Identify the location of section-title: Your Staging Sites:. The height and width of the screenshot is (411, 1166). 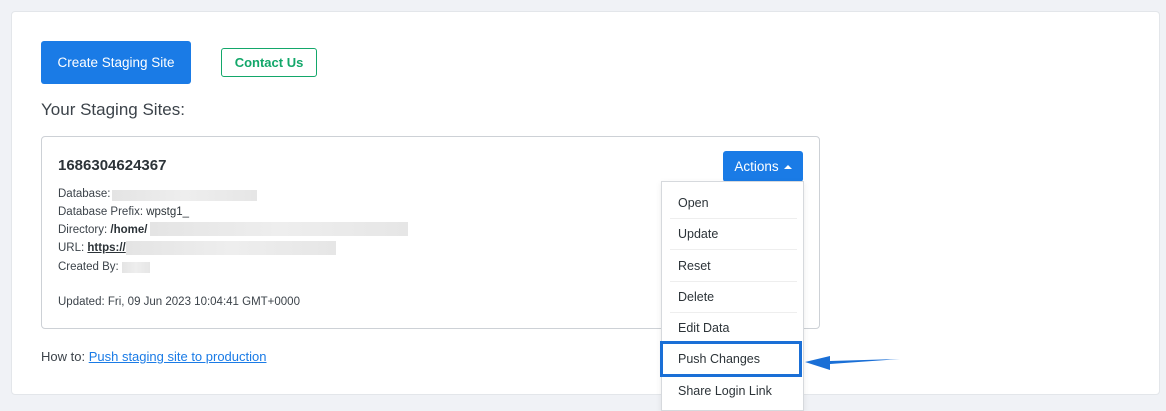
(113, 109).